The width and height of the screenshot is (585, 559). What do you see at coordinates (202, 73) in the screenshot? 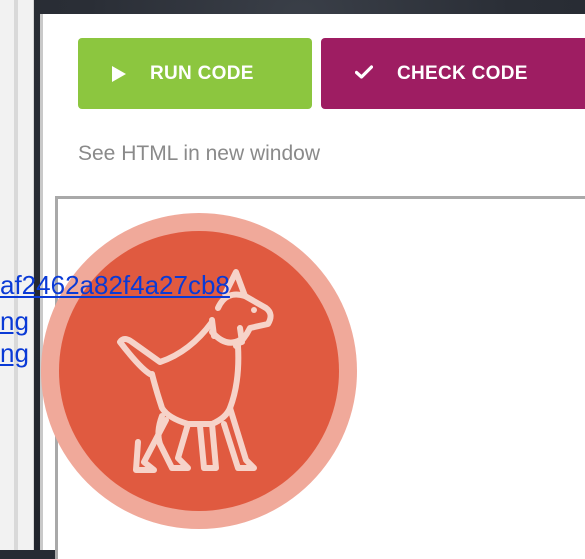
I see `run-code-label: RUN CODE` at bounding box center [202, 73].